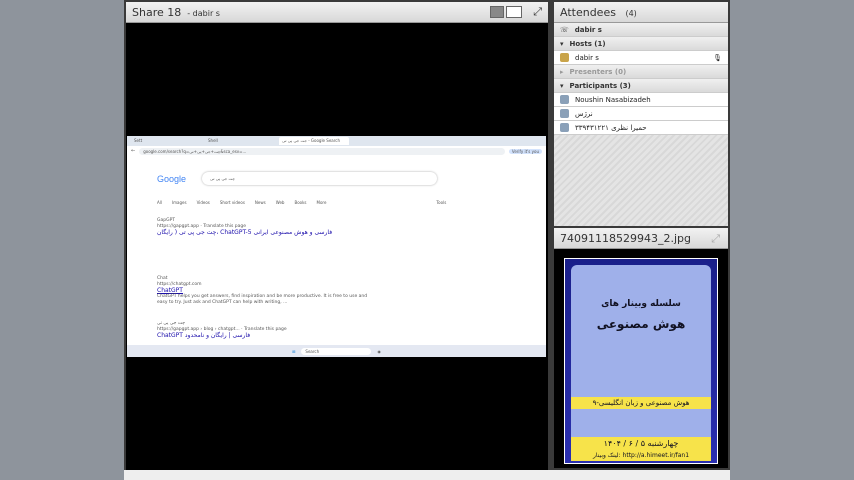 Image resolution: width=854 pixels, height=480 pixels. Describe the element at coordinates (157, 12) in the screenshot. I see `share-title: Share 18` at that location.